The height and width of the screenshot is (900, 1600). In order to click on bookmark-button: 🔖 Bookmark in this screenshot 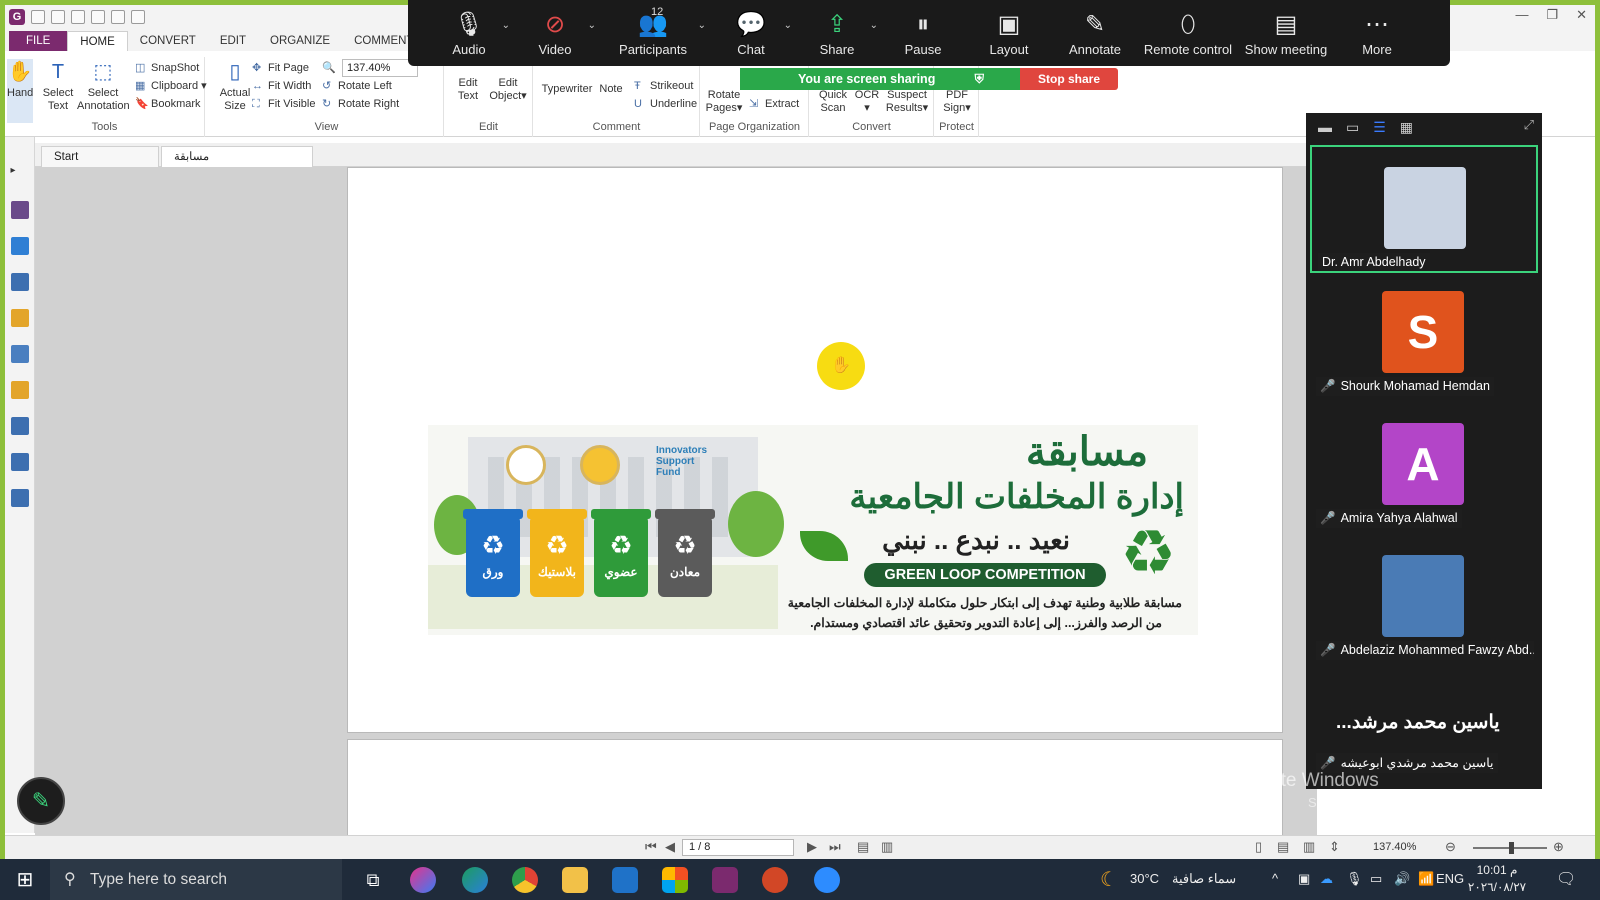, I will do `click(168, 104)`.